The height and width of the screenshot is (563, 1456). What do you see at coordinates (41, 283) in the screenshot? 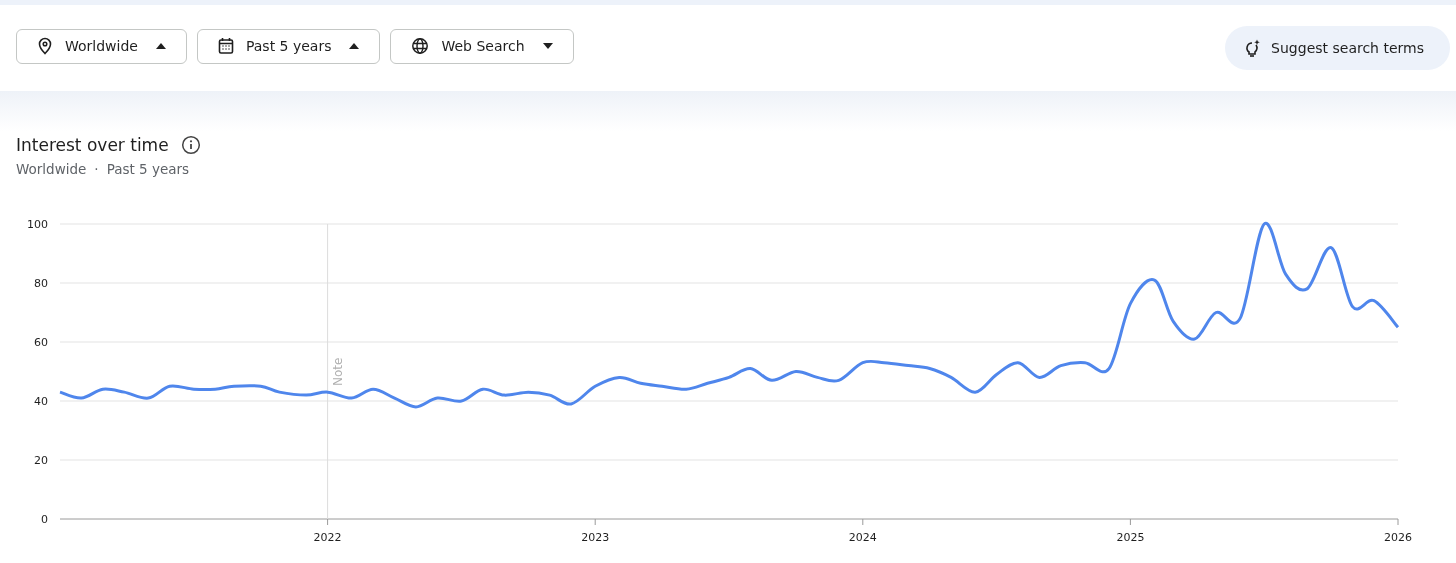
I see `y-axis-label: 80` at bounding box center [41, 283].